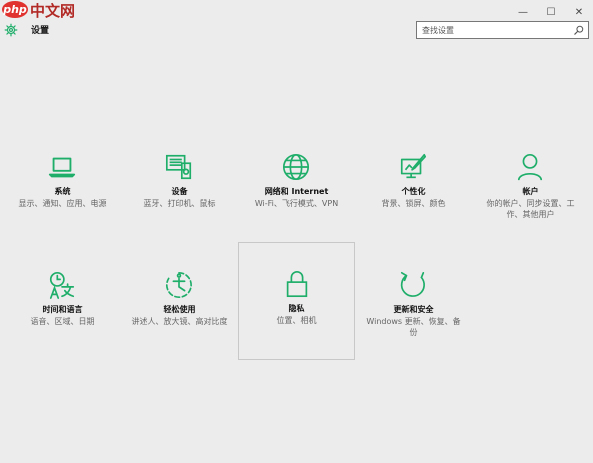 Image resolution: width=593 pixels, height=463 pixels. I want to click on tile-description: Windows 更新、恢复、备份, so click(413, 327).